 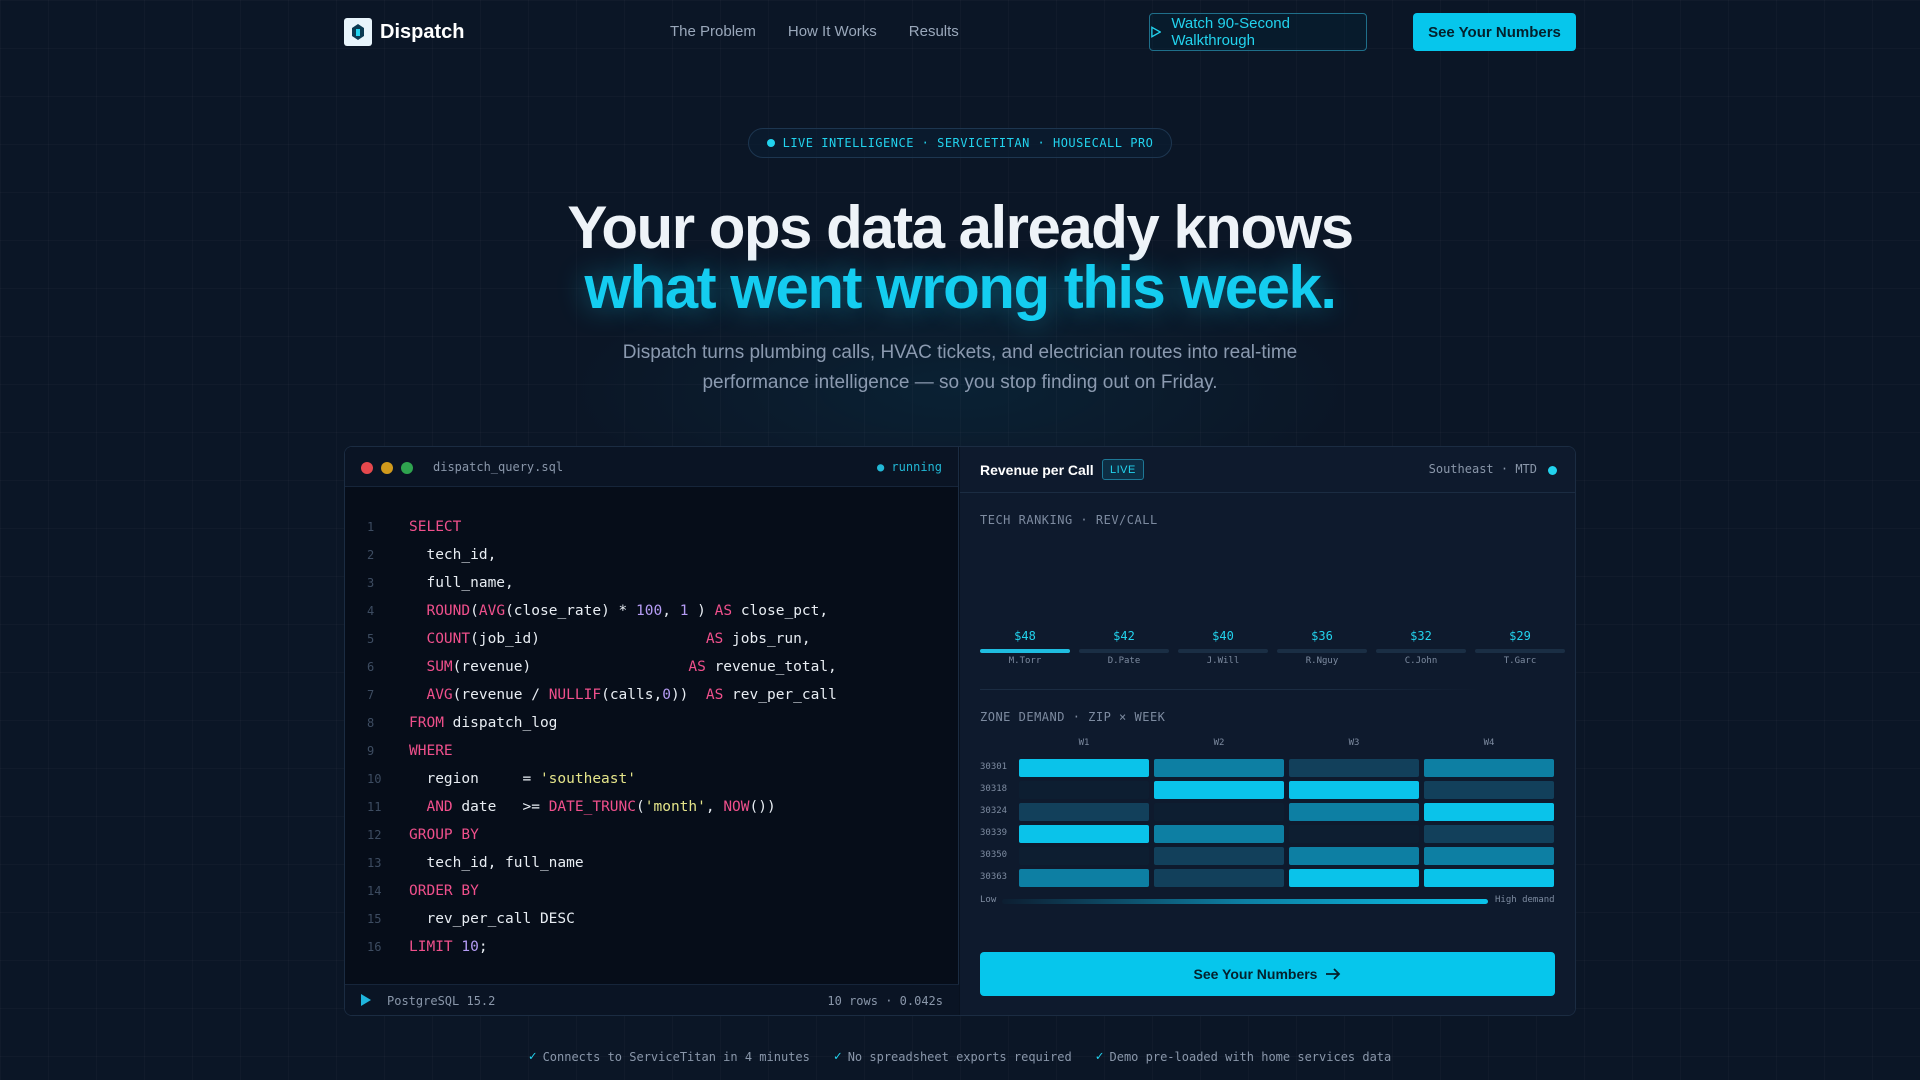 What do you see at coordinates (1494, 32) in the screenshot?
I see `see-your-numbers-nav-button: See Your Numbers` at bounding box center [1494, 32].